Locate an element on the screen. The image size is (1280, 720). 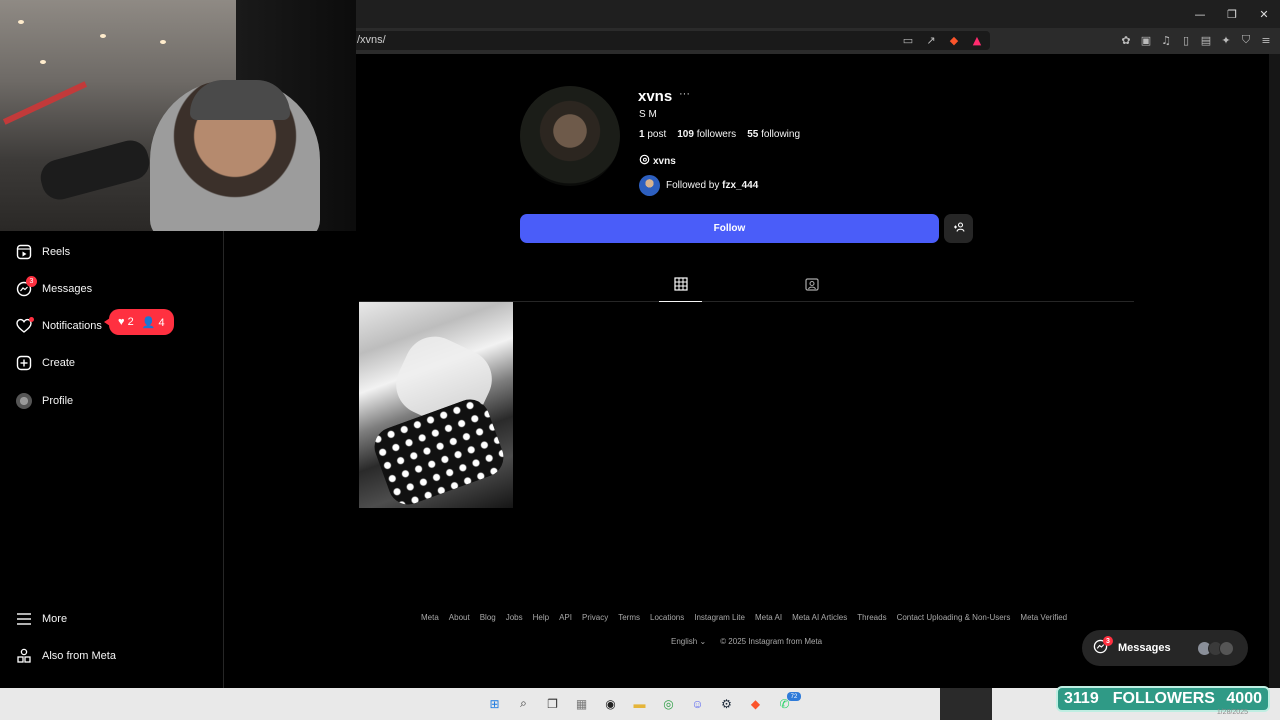
webcam-overlay is located at coordinates (178, 115).